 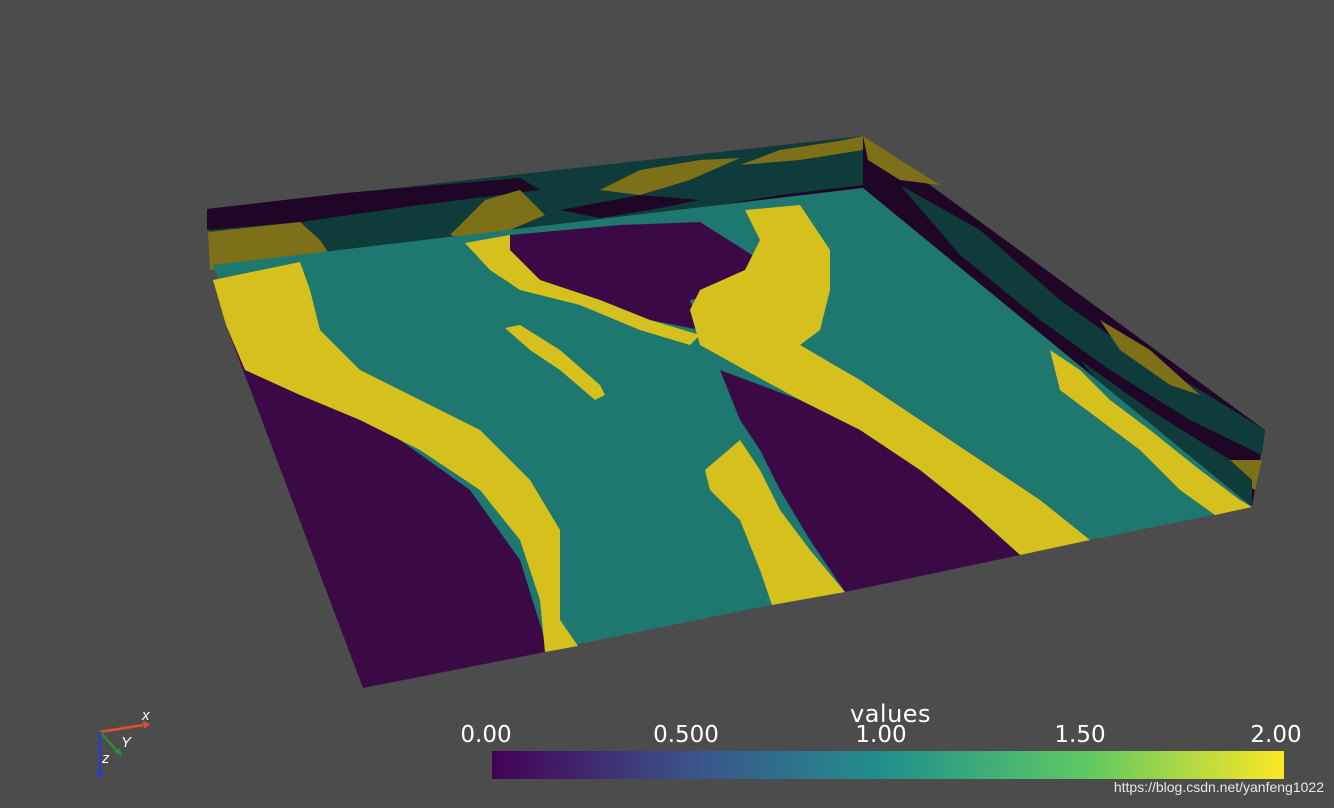 What do you see at coordinates (145, 715) in the screenshot?
I see `x-axis-label: x` at bounding box center [145, 715].